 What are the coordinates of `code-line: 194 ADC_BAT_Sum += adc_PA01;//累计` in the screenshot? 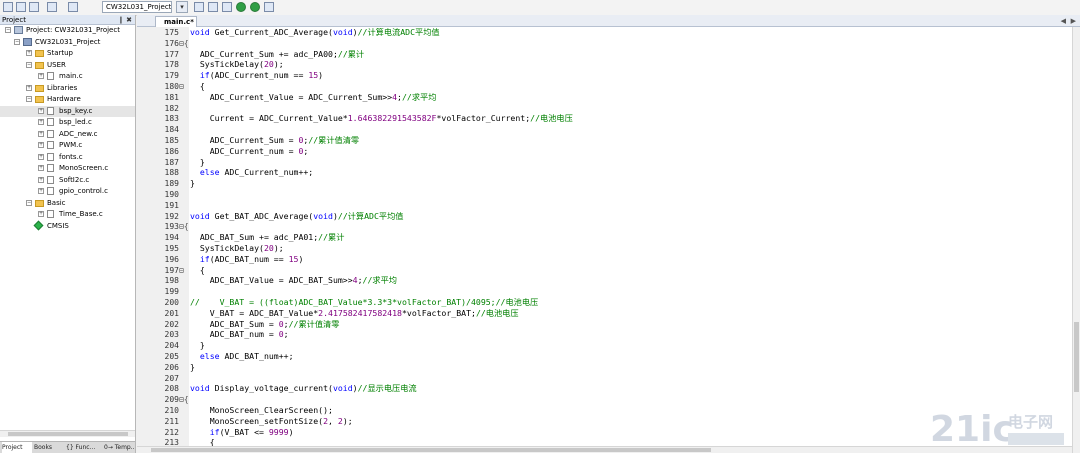 It's located at (604, 237).